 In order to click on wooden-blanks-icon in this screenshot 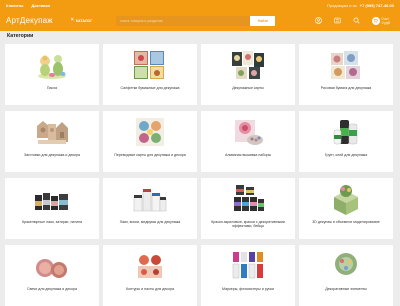, I will do `click(52, 132)`.